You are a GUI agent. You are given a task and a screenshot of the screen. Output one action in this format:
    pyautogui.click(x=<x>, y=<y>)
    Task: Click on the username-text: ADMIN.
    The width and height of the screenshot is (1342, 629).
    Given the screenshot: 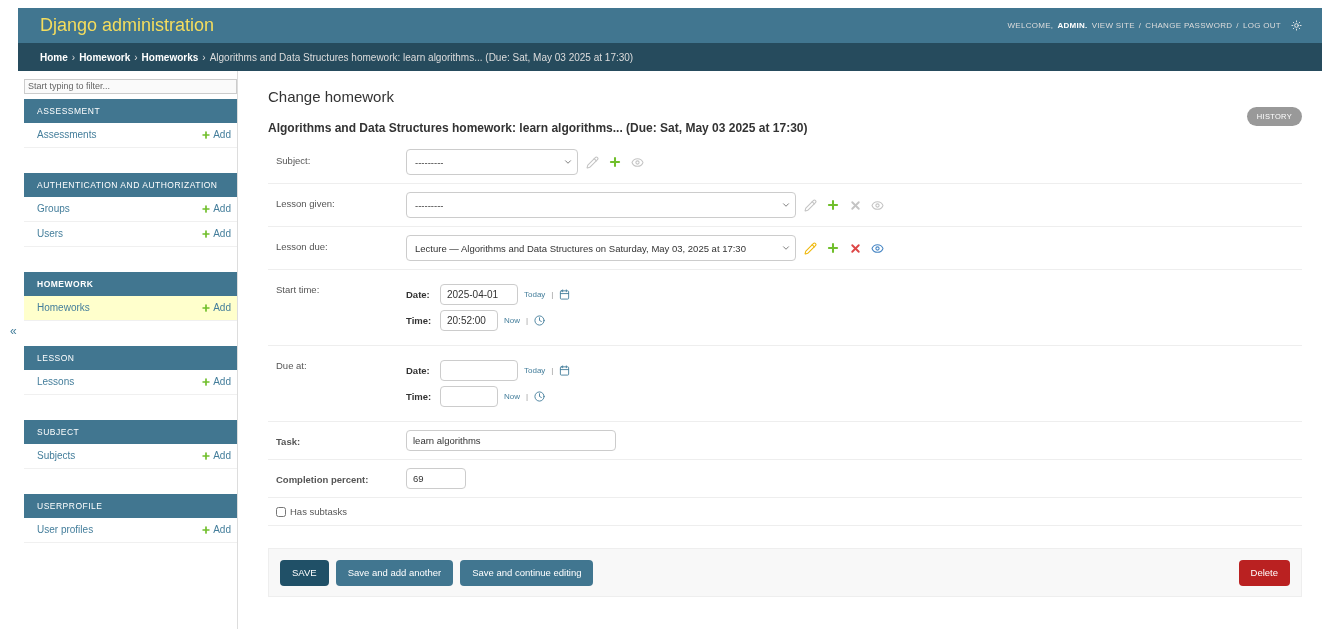 What is the action you would take?
    pyautogui.click(x=1072, y=25)
    